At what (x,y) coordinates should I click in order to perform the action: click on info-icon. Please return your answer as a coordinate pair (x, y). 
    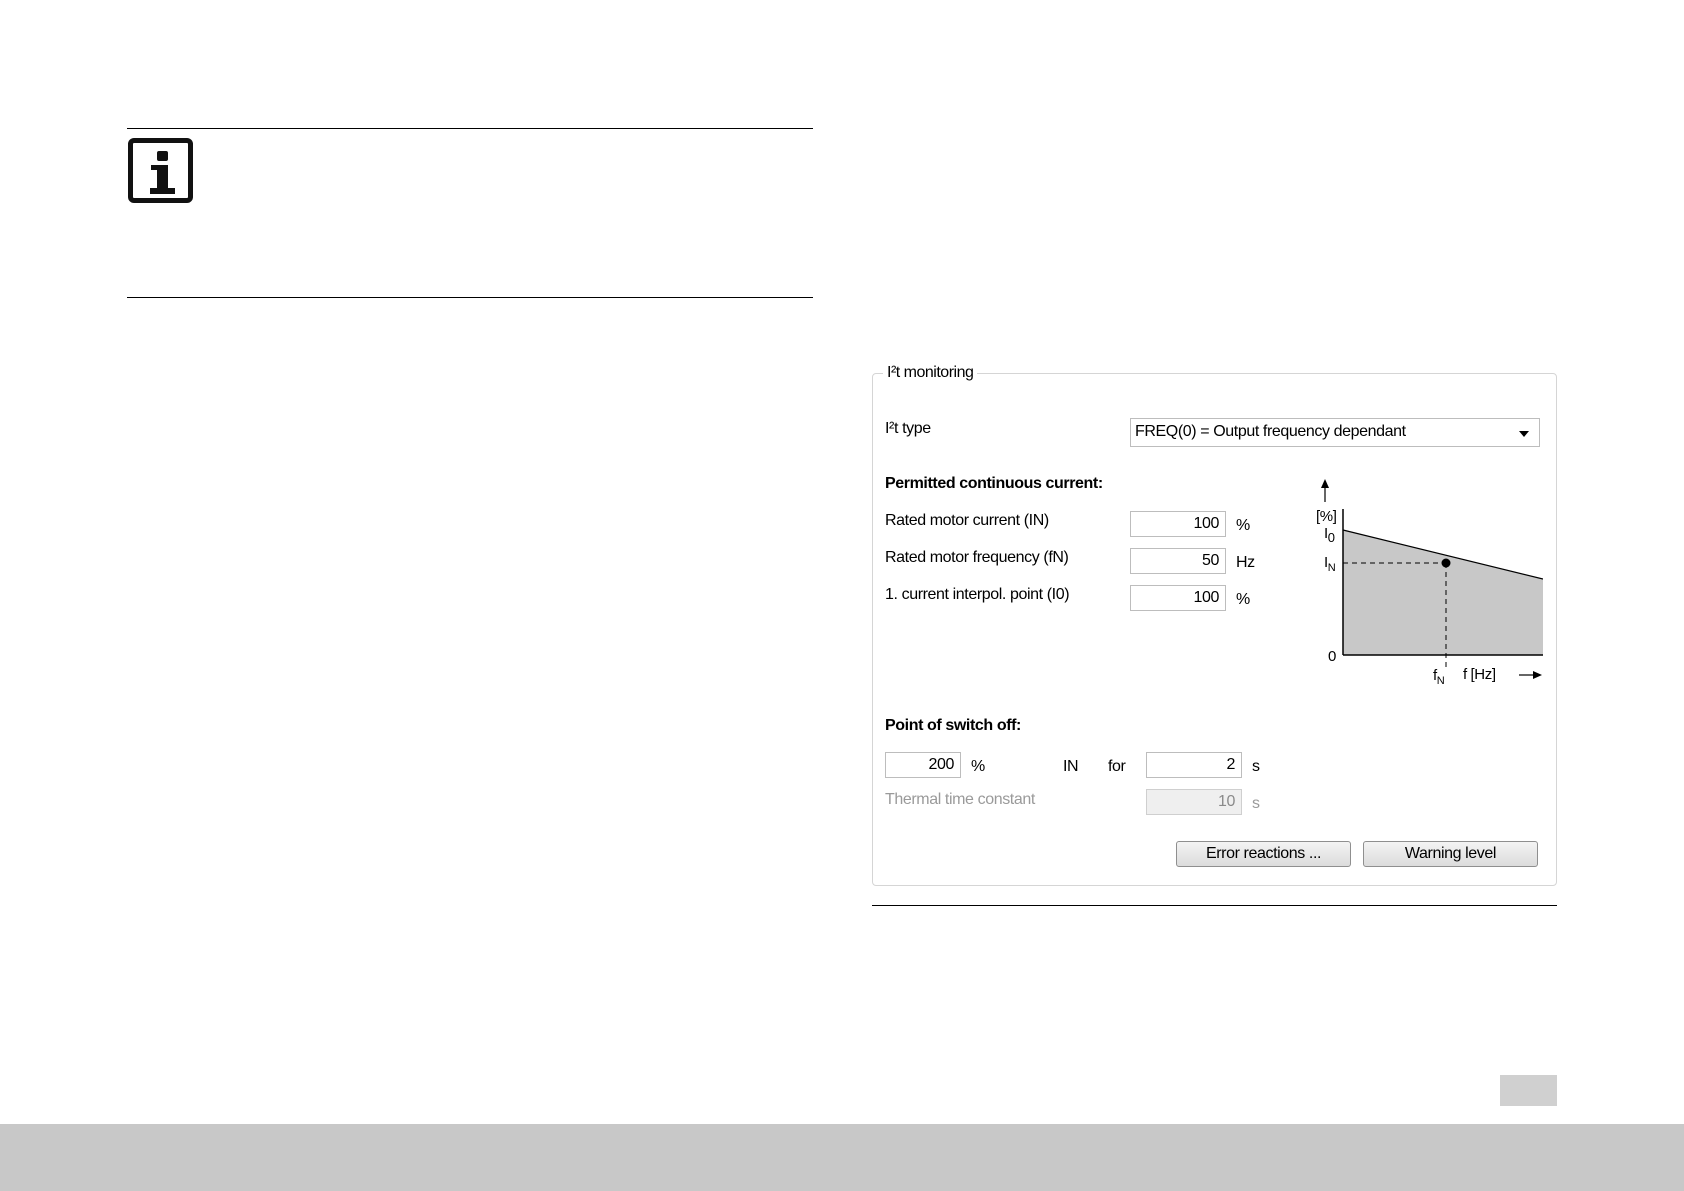
    Looking at the image, I should click on (160, 170).